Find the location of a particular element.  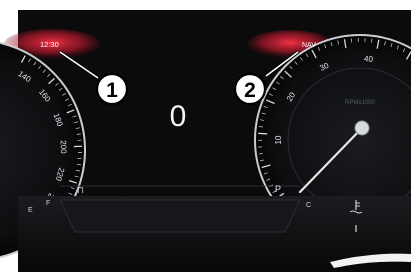

door-open-icon: ⊓ is located at coordinates (80, 190).